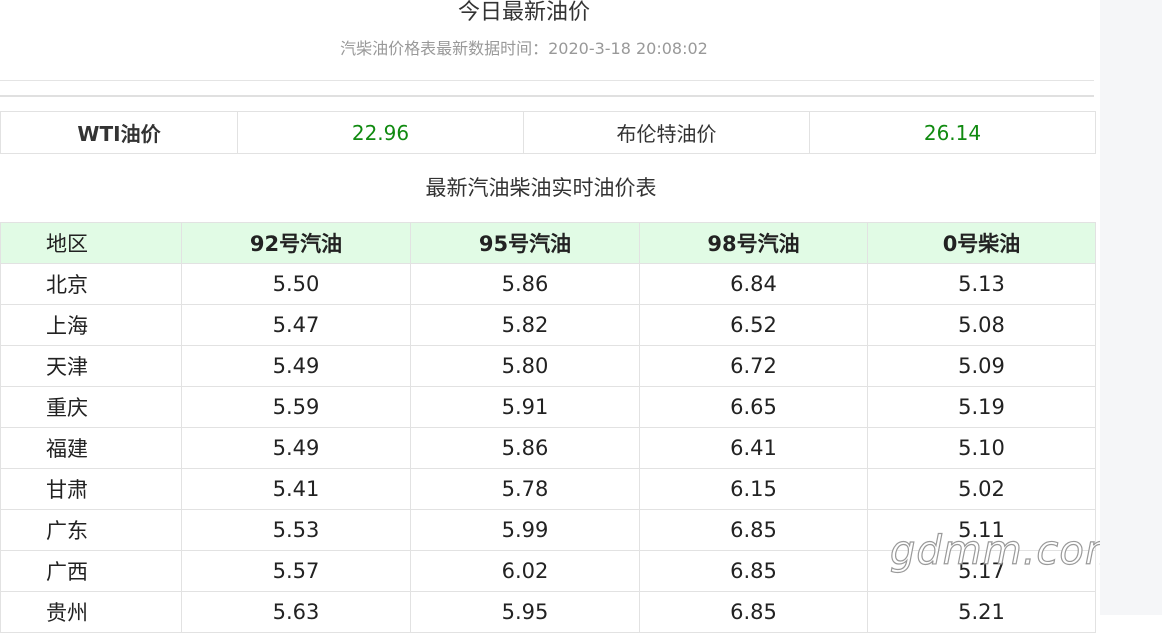 The image size is (1162, 633). Describe the element at coordinates (952, 132) in the screenshot. I see `brent-value: 26.14` at that location.